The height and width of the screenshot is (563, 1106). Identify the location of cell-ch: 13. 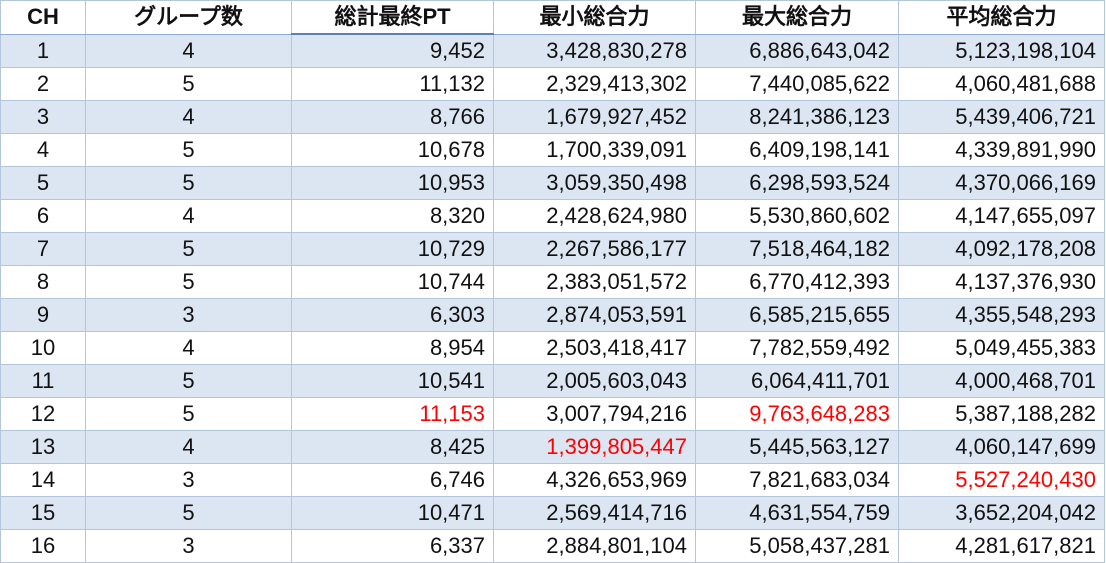
(43, 447).